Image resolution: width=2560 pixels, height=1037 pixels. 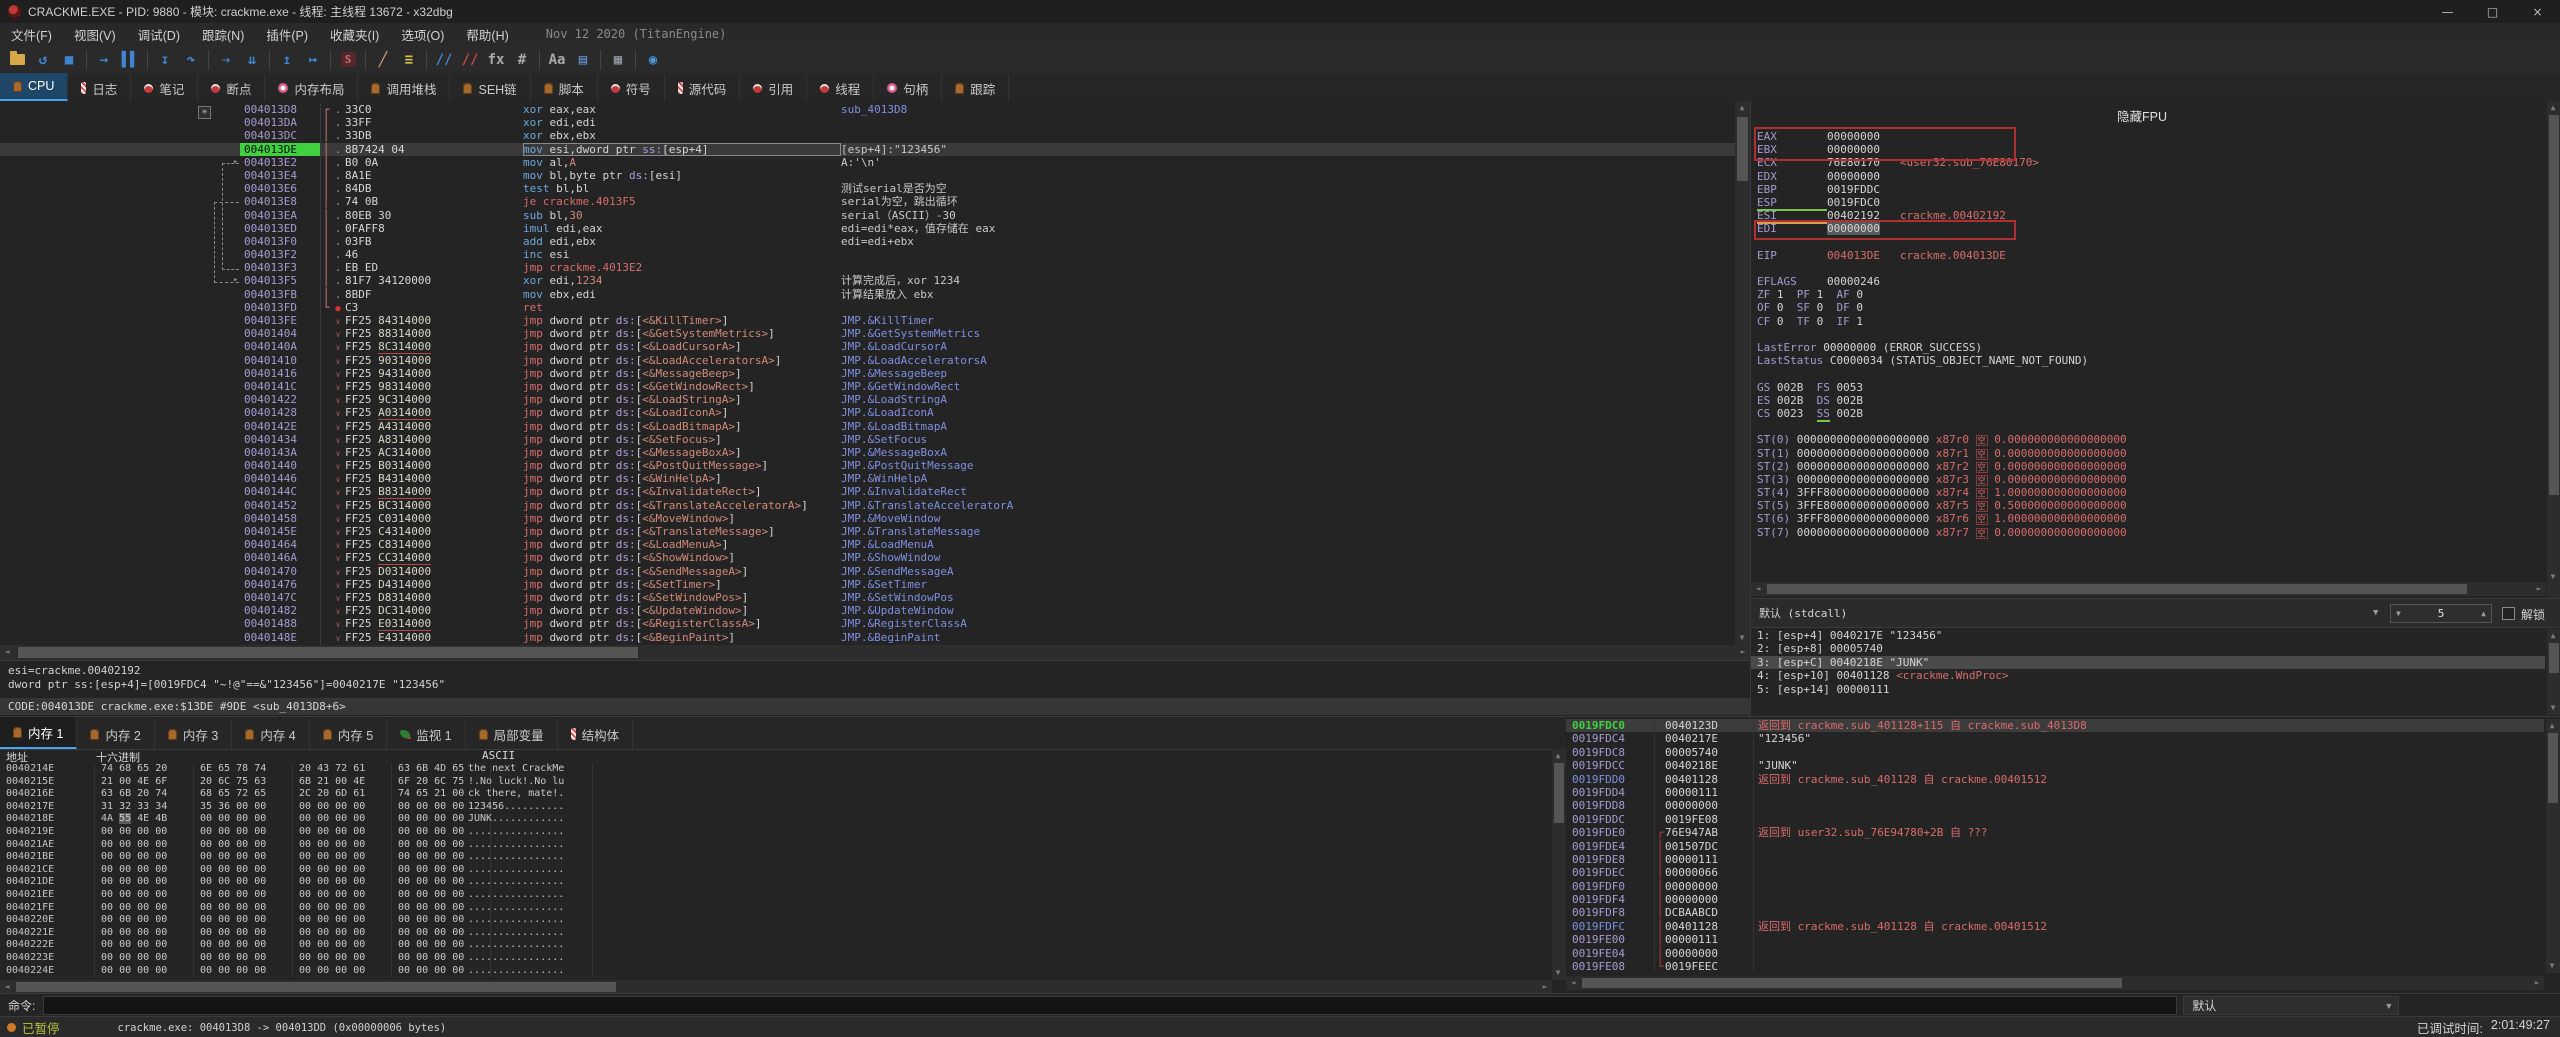 What do you see at coordinates (2141, 281) in the screenshot?
I see `register-line: EFLAGS 00000246` at bounding box center [2141, 281].